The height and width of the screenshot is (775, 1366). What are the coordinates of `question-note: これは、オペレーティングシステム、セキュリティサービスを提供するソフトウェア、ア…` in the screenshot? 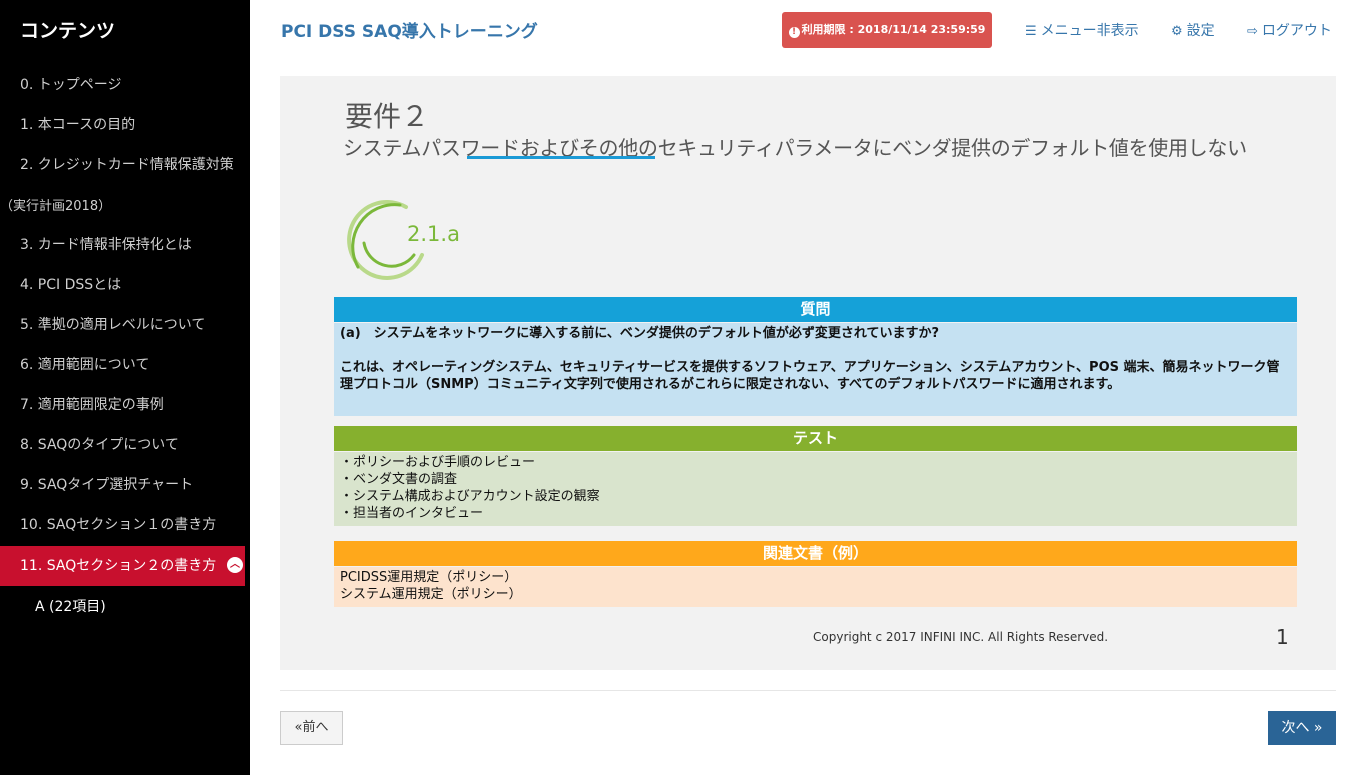 It's located at (810, 376).